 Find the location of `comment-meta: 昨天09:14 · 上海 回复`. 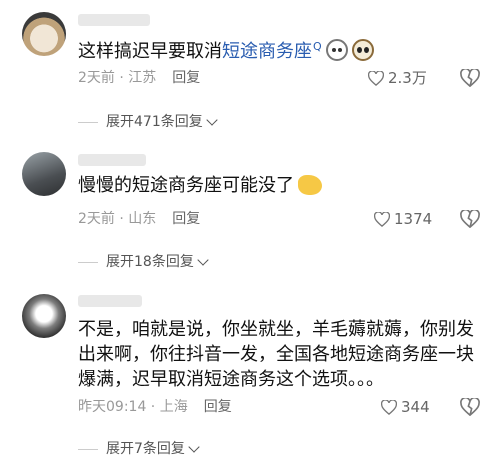

comment-meta: 昨天09:14 · 上海 回复 is located at coordinates (155, 407).